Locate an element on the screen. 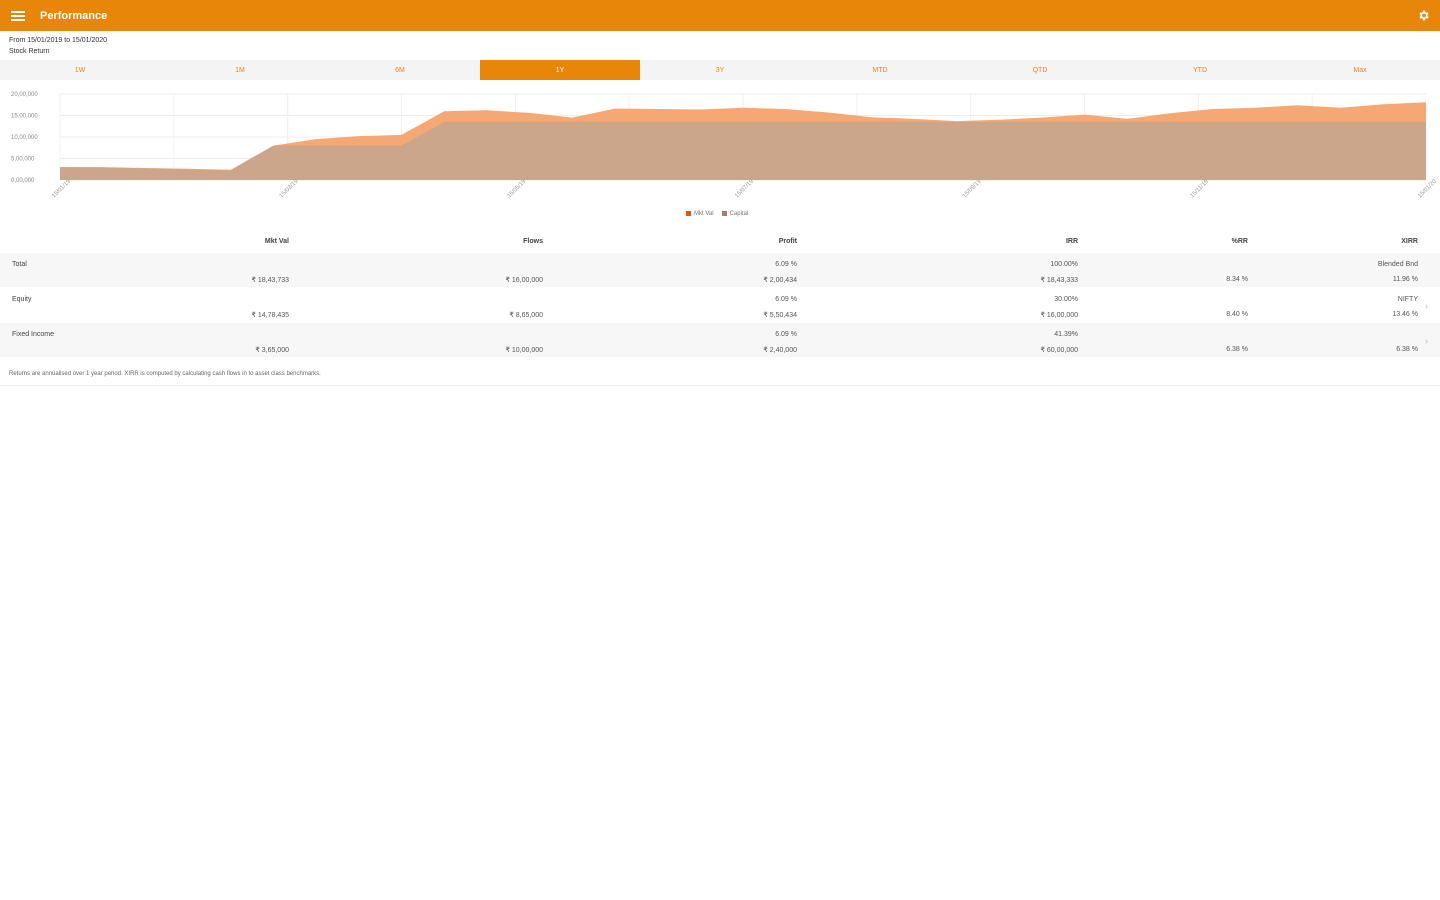 This screenshot has height=900, width=1440. cell-c1-sub: ₹ 14,78,435 is located at coordinates (270, 315).